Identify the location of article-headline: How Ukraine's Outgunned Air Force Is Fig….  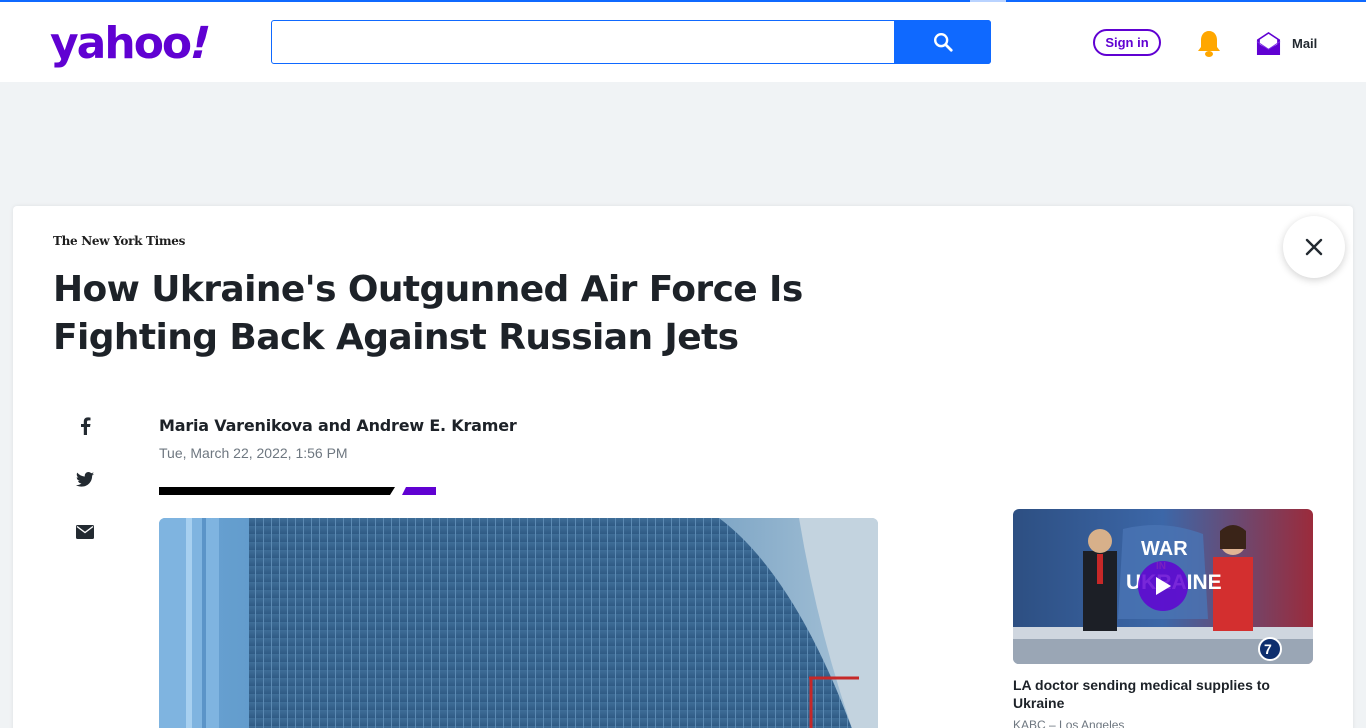
(428, 313).